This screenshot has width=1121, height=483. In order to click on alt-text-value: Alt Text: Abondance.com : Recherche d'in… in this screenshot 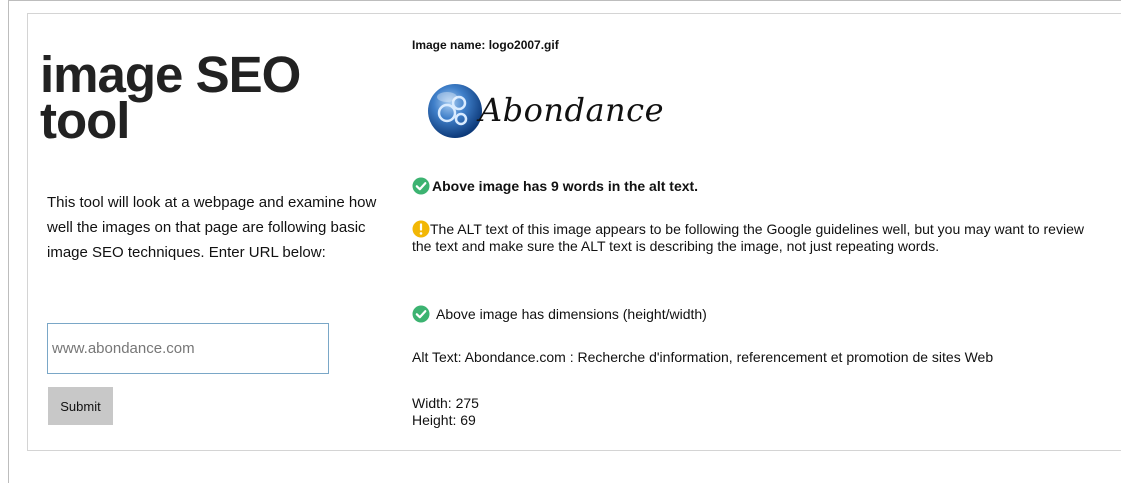, I will do `click(703, 357)`.